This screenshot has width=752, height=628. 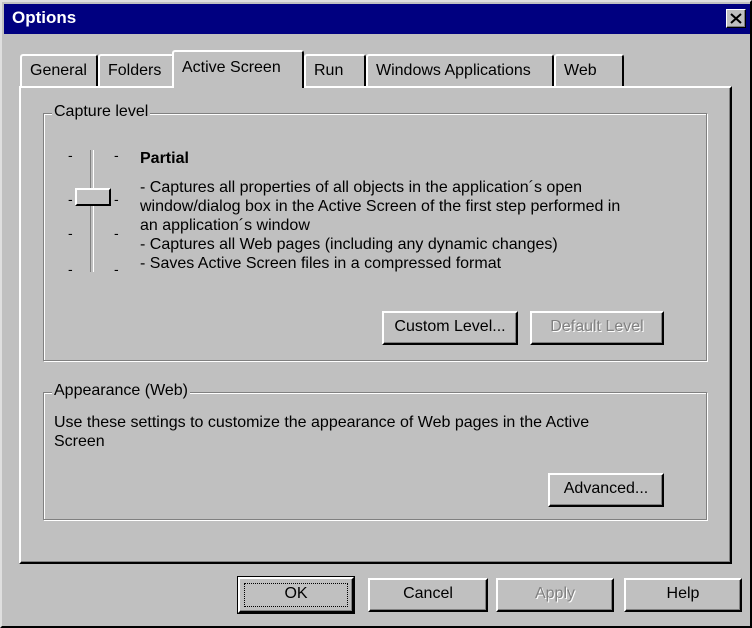 I want to click on default-level-button: Default Level, so click(x=597, y=328).